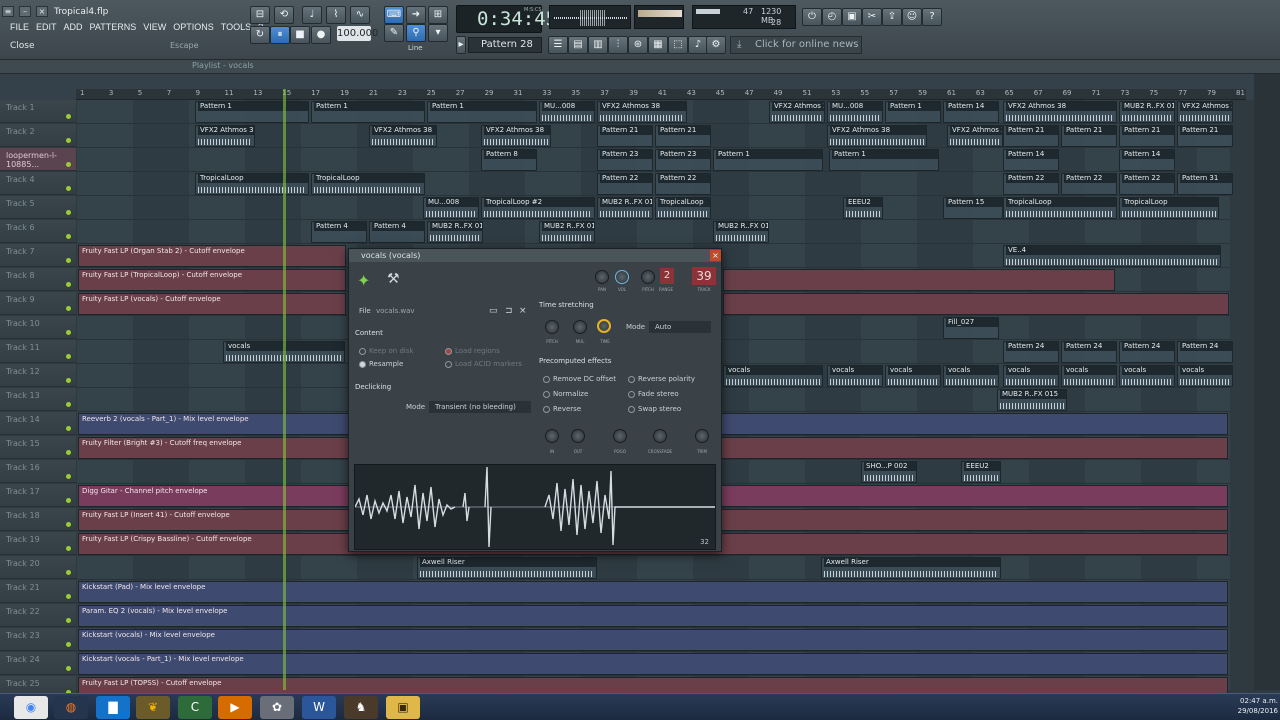 The height and width of the screenshot is (720, 1280). I want to click on clock-icon: ◴, so click(832, 17).